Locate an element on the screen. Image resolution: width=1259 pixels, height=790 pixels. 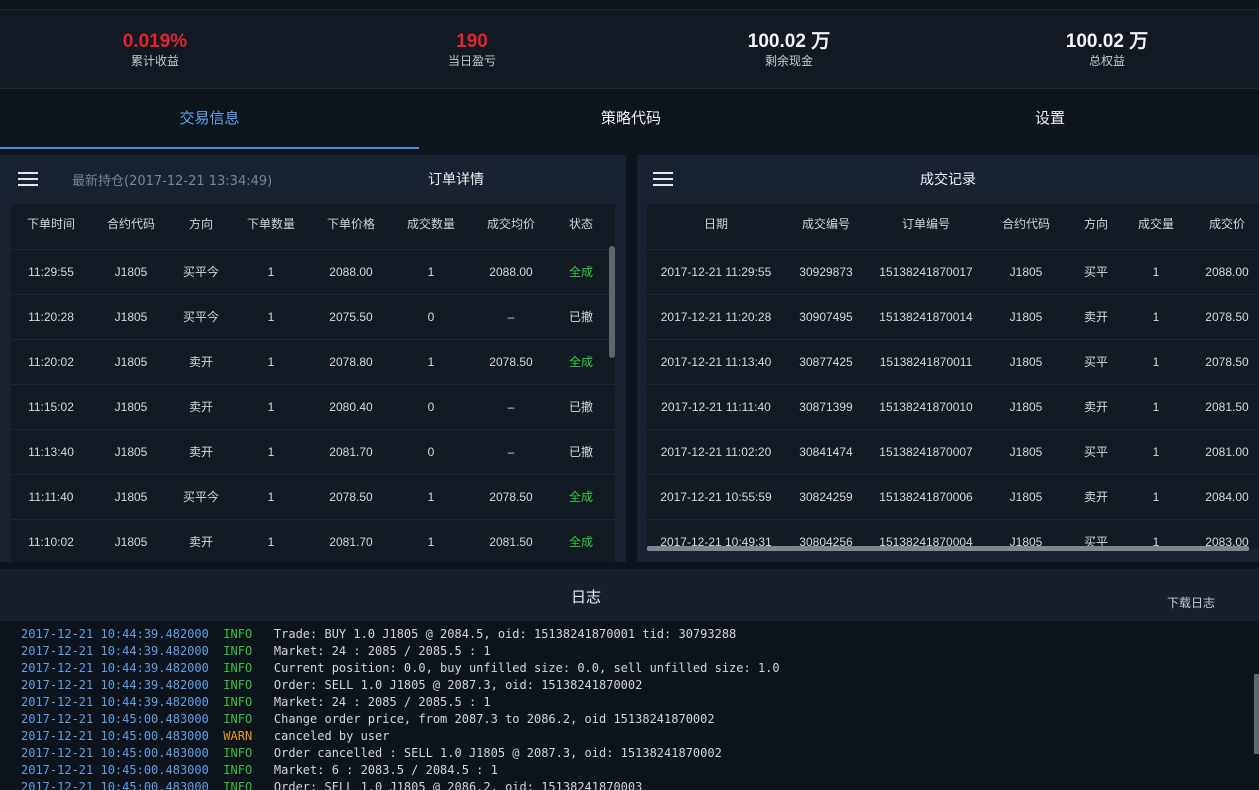
column-header: 成交均价 is located at coordinates (511, 224).